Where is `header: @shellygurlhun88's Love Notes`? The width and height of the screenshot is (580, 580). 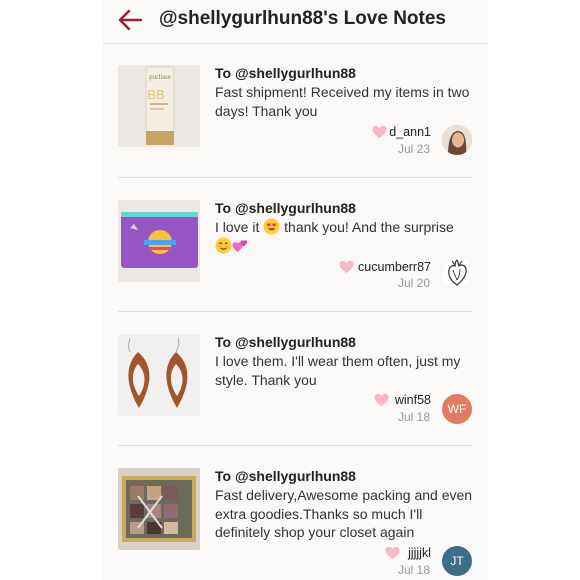 header: @shellygurlhun88's Love Notes is located at coordinates (295, 22).